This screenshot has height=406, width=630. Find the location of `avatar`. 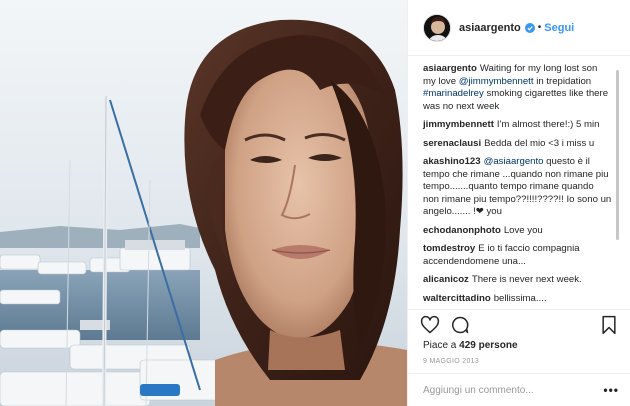

avatar is located at coordinates (437, 27).